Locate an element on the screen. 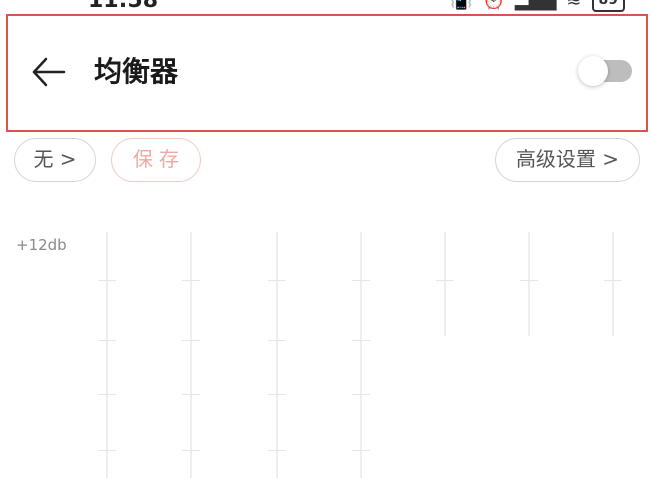 The width and height of the screenshot is (651, 478). back-button is located at coordinates (48, 72).